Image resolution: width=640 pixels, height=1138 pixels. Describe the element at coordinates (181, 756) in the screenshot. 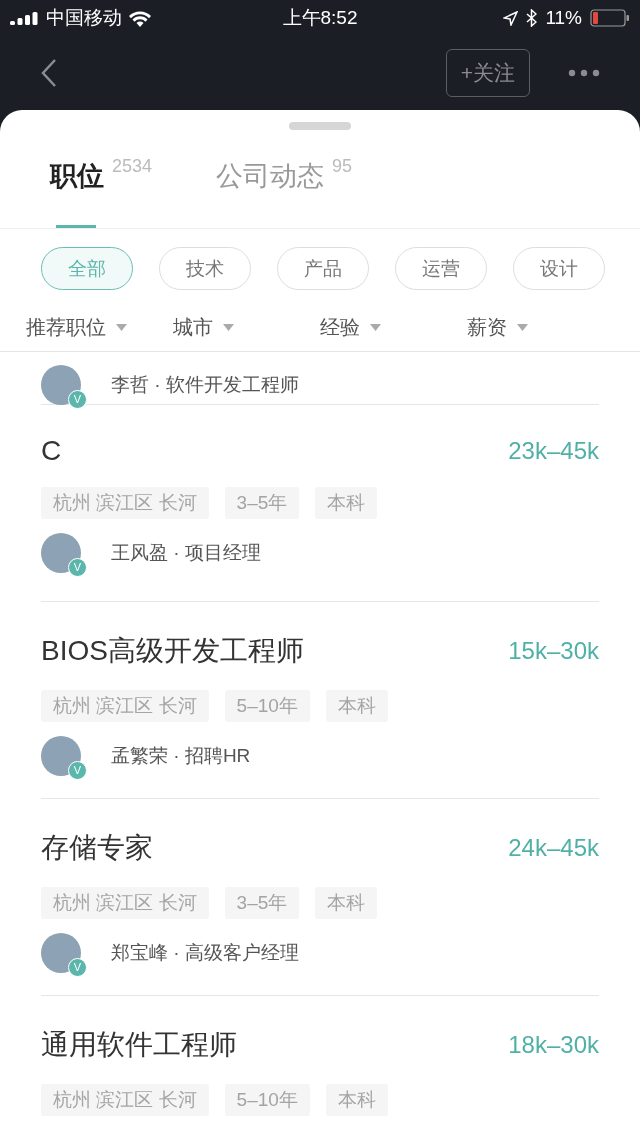

I see `recruiter-name: 孟繁荣 · 招聘HR` at that location.